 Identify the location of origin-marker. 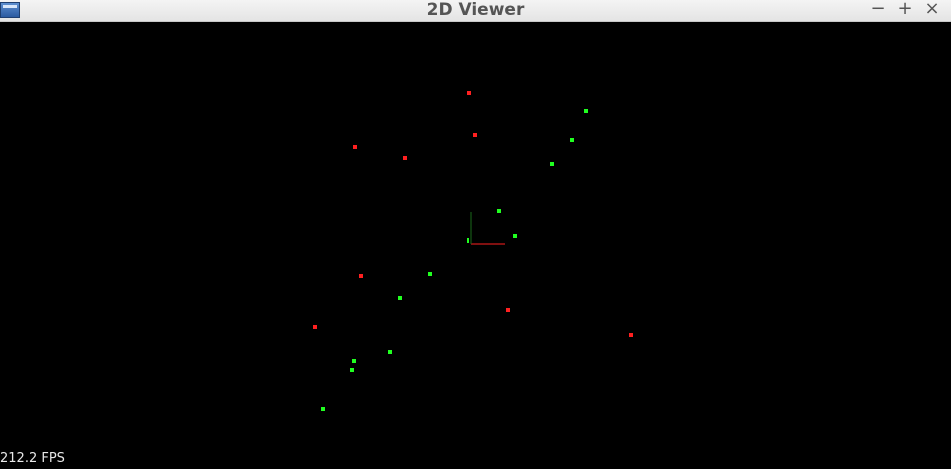
(468, 240).